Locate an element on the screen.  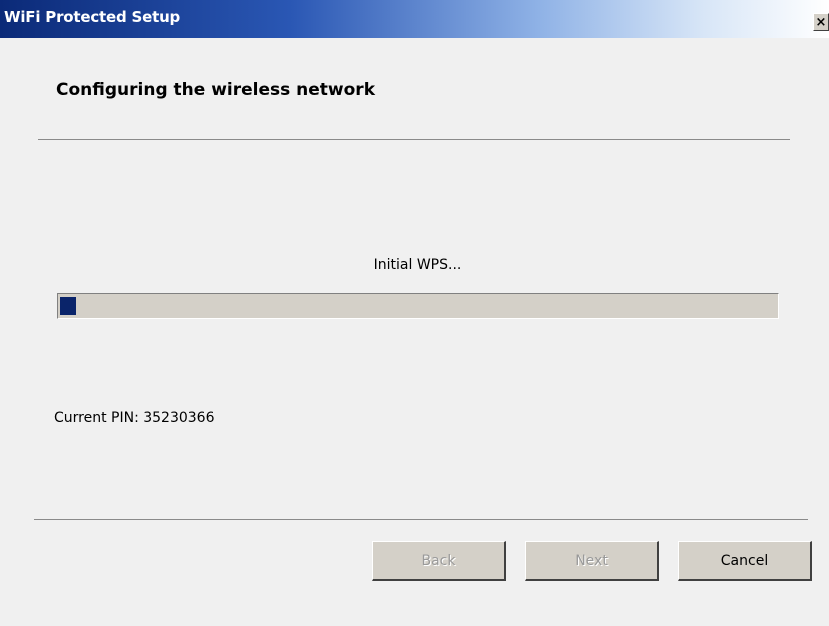
close-icon: × is located at coordinates (821, 22).